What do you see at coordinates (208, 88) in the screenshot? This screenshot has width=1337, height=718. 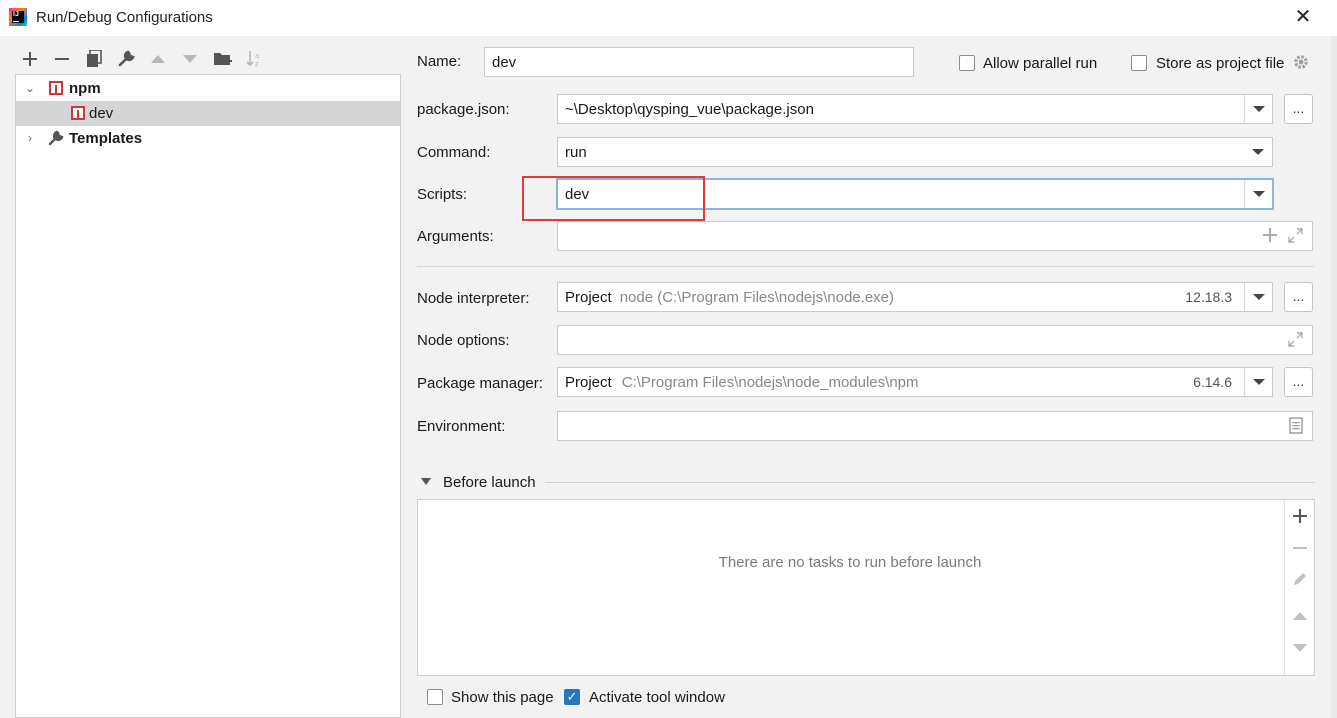 I see `tree-item-npm: ⌄ npm` at bounding box center [208, 88].